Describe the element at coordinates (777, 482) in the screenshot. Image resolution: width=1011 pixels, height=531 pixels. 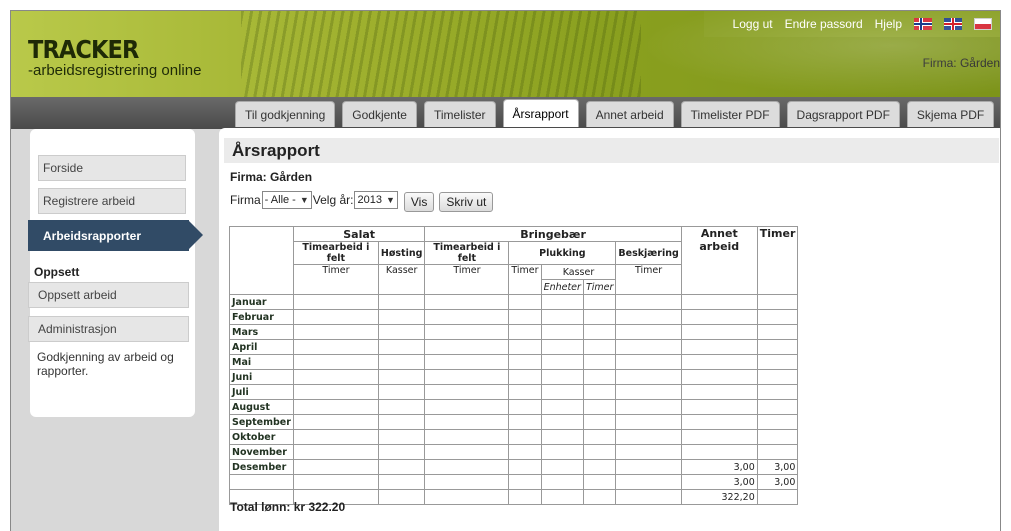
I see `sum-timer-value: 3,00` at that location.